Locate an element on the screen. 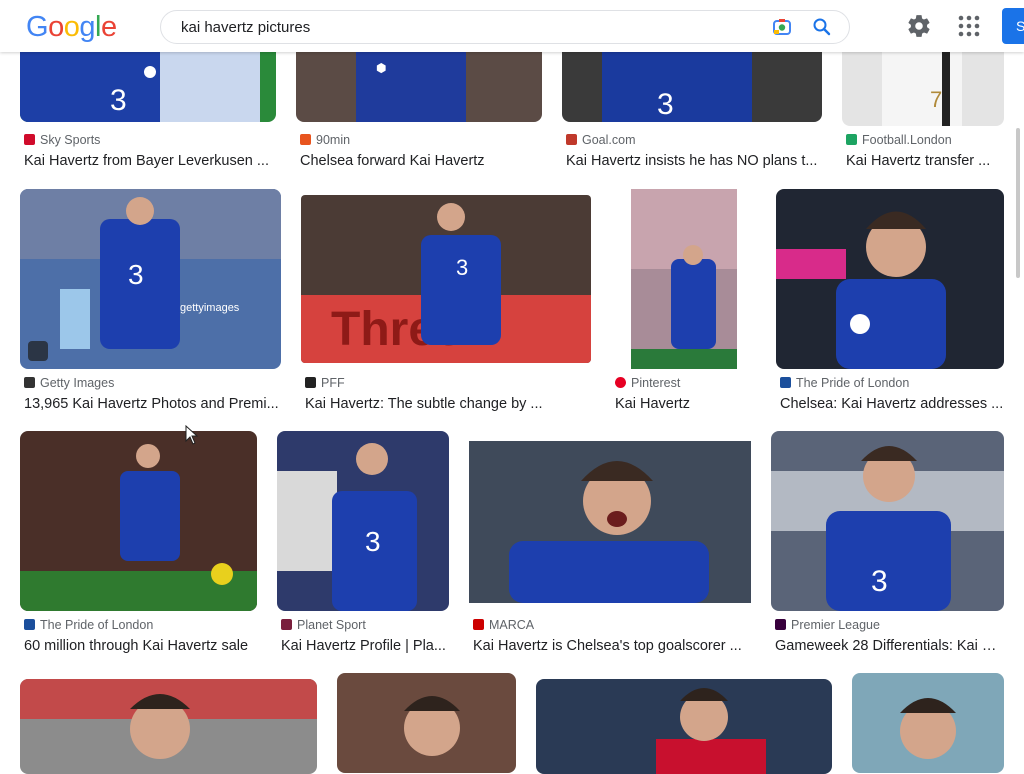  sky-sports-icon is located at coordinates (29, 139).